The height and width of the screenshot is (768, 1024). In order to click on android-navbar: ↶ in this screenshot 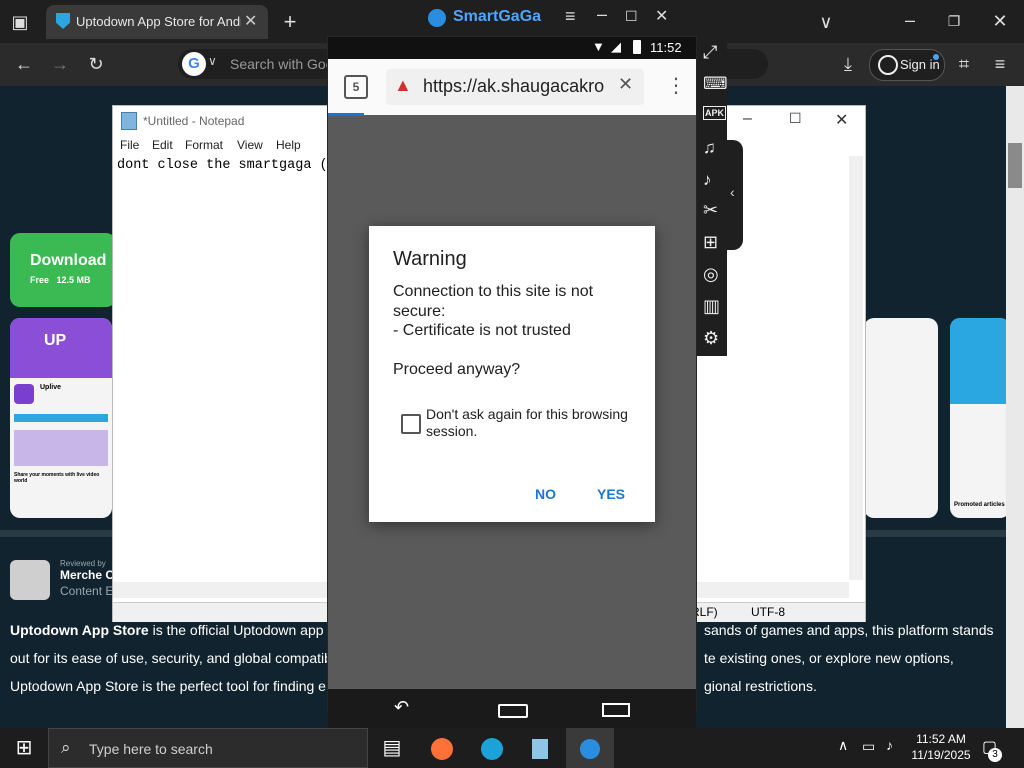, I will do `click(512, 708)`.